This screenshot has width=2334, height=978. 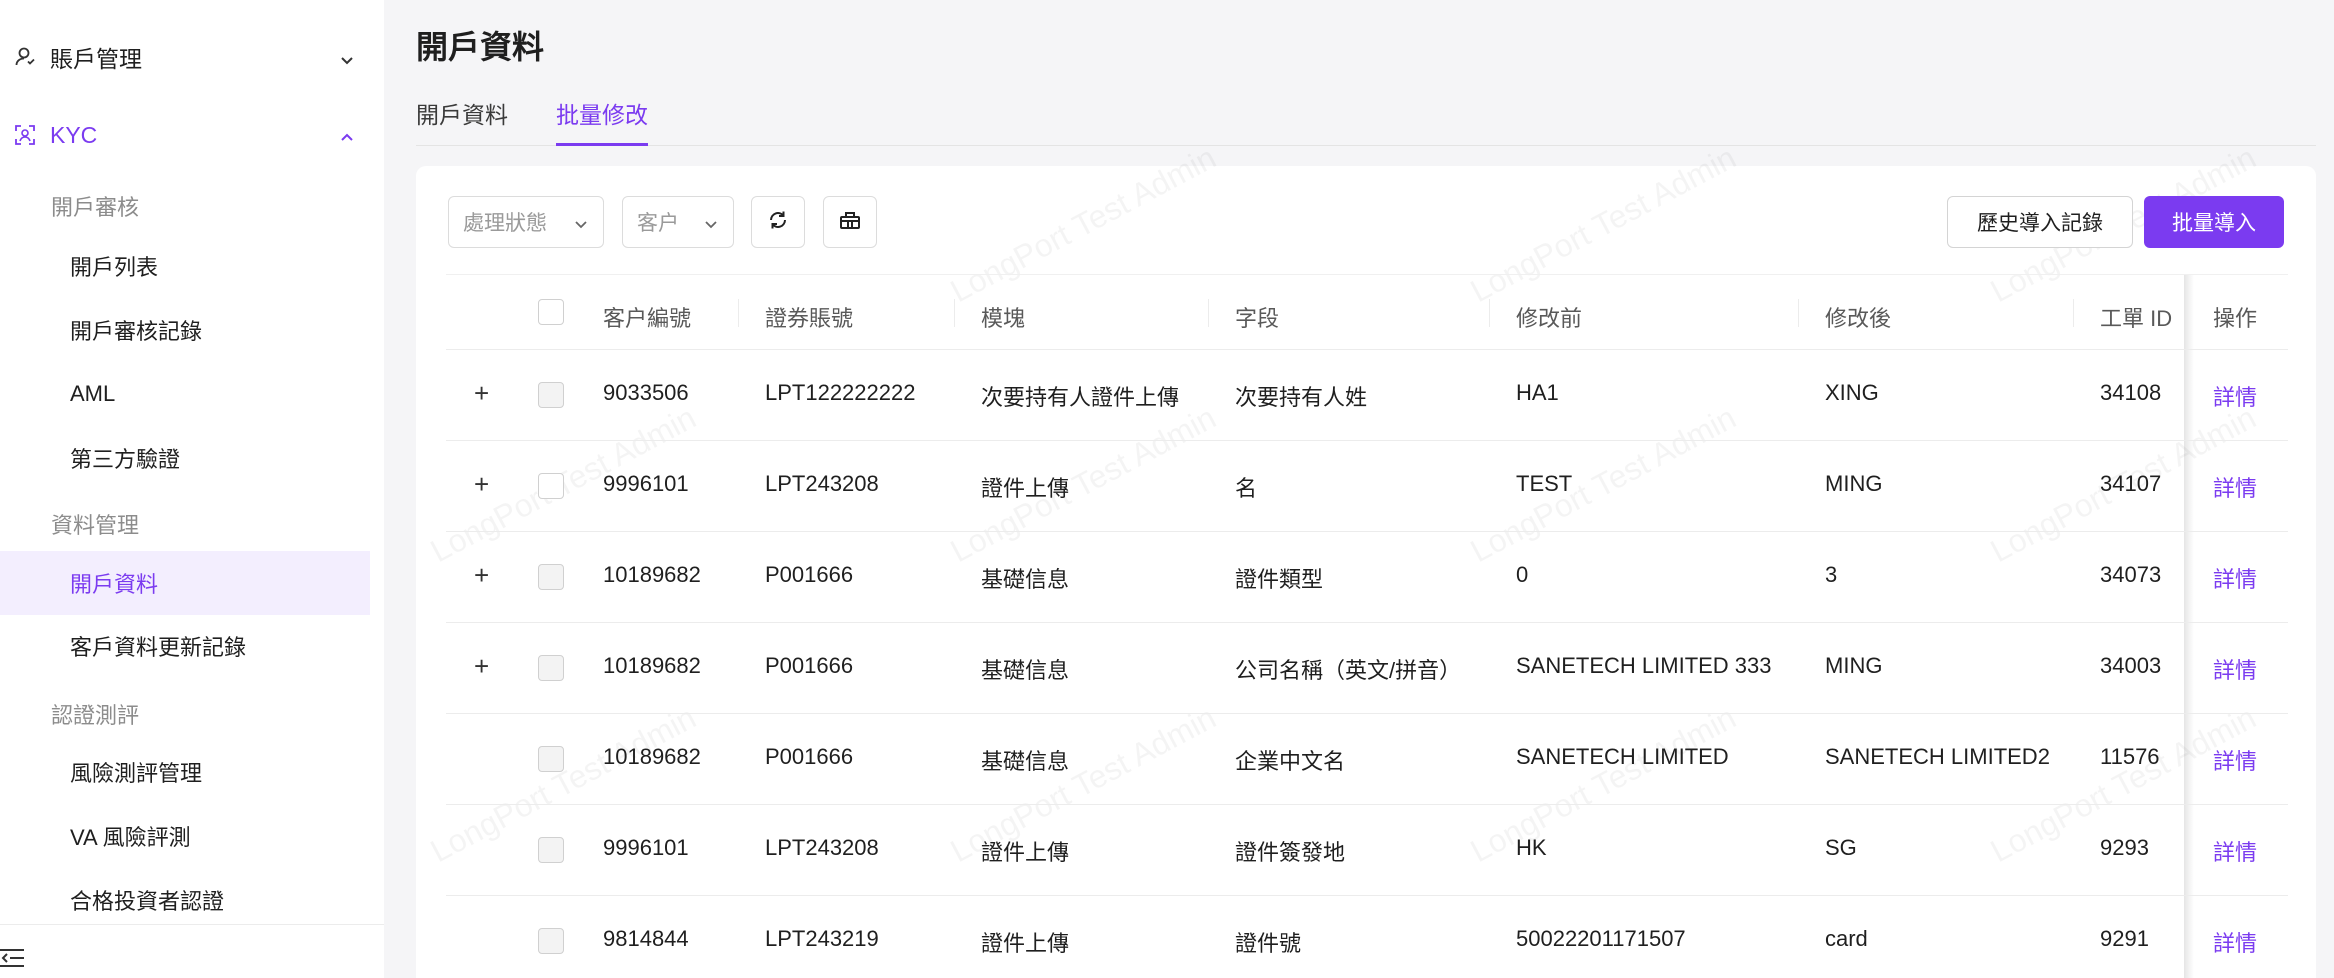 What do you see at coordinates (185, 646) in the screenshot?
I see `sidebar-item-customer-update-log: 客戶資料更新記錄` at bounding box center [185, 646].